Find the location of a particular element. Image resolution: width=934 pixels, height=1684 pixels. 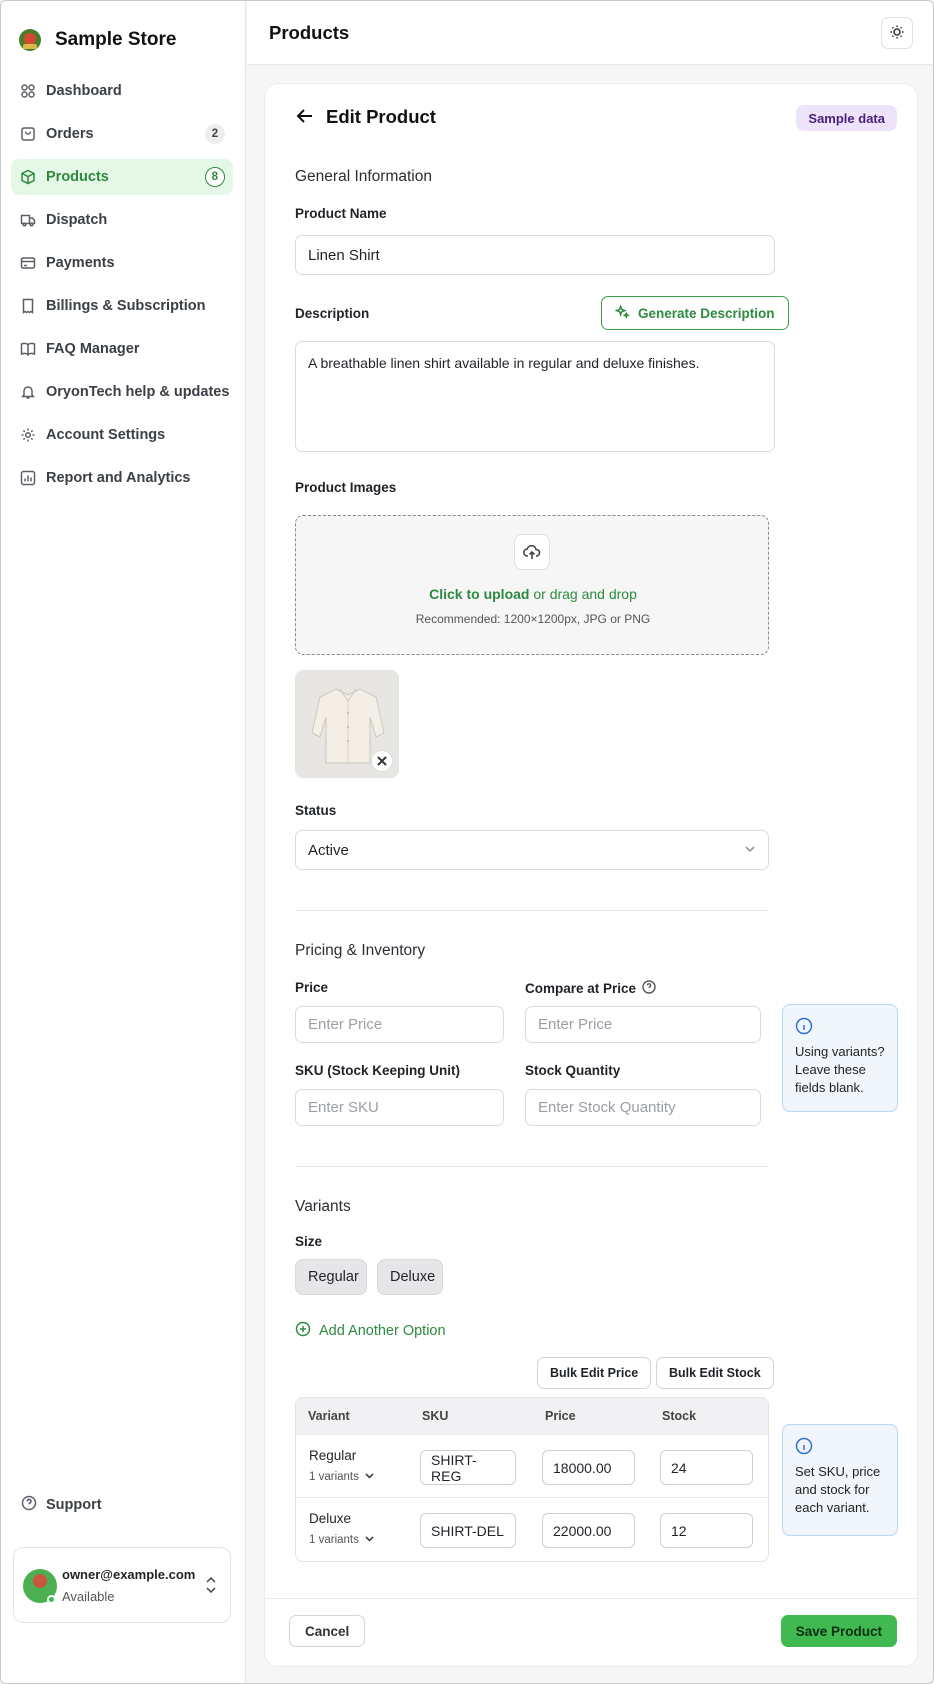

sidebar-item-faq: FAQ Manager is located at coordinates (122, 349).